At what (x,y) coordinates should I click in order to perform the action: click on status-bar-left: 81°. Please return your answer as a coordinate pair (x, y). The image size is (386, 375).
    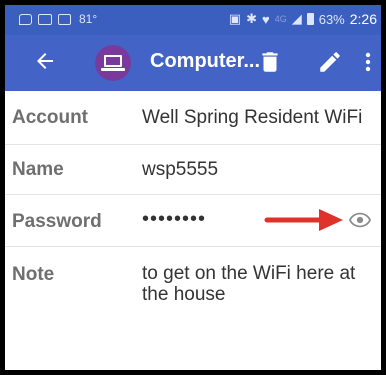
    Looking at the image, I should click on (58, 19).